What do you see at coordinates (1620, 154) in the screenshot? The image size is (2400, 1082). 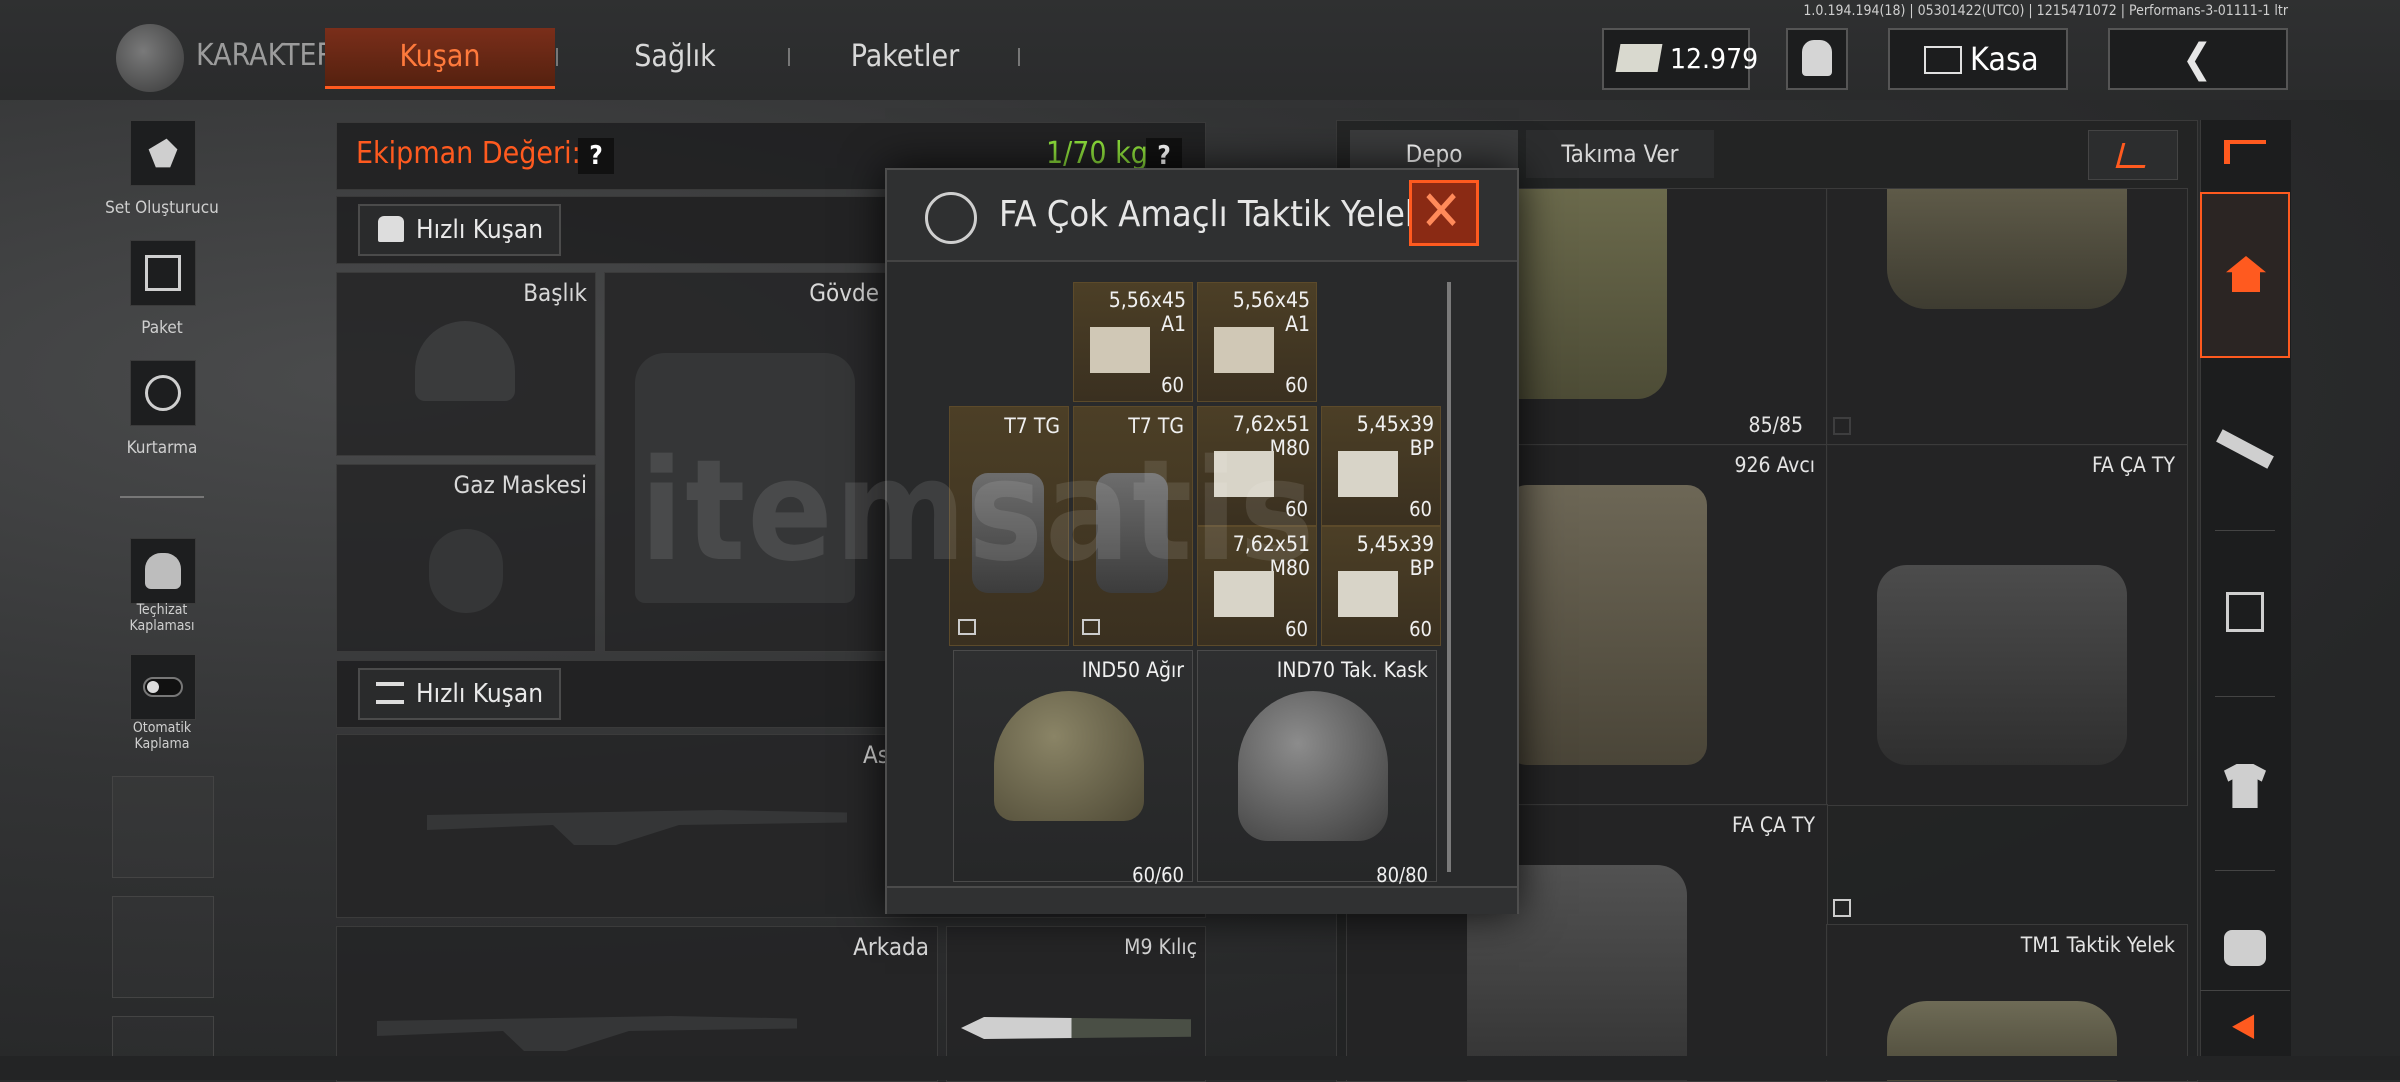 I see `tab-takima-ver: Takıma Ver` at bounding box center [1620, 154].